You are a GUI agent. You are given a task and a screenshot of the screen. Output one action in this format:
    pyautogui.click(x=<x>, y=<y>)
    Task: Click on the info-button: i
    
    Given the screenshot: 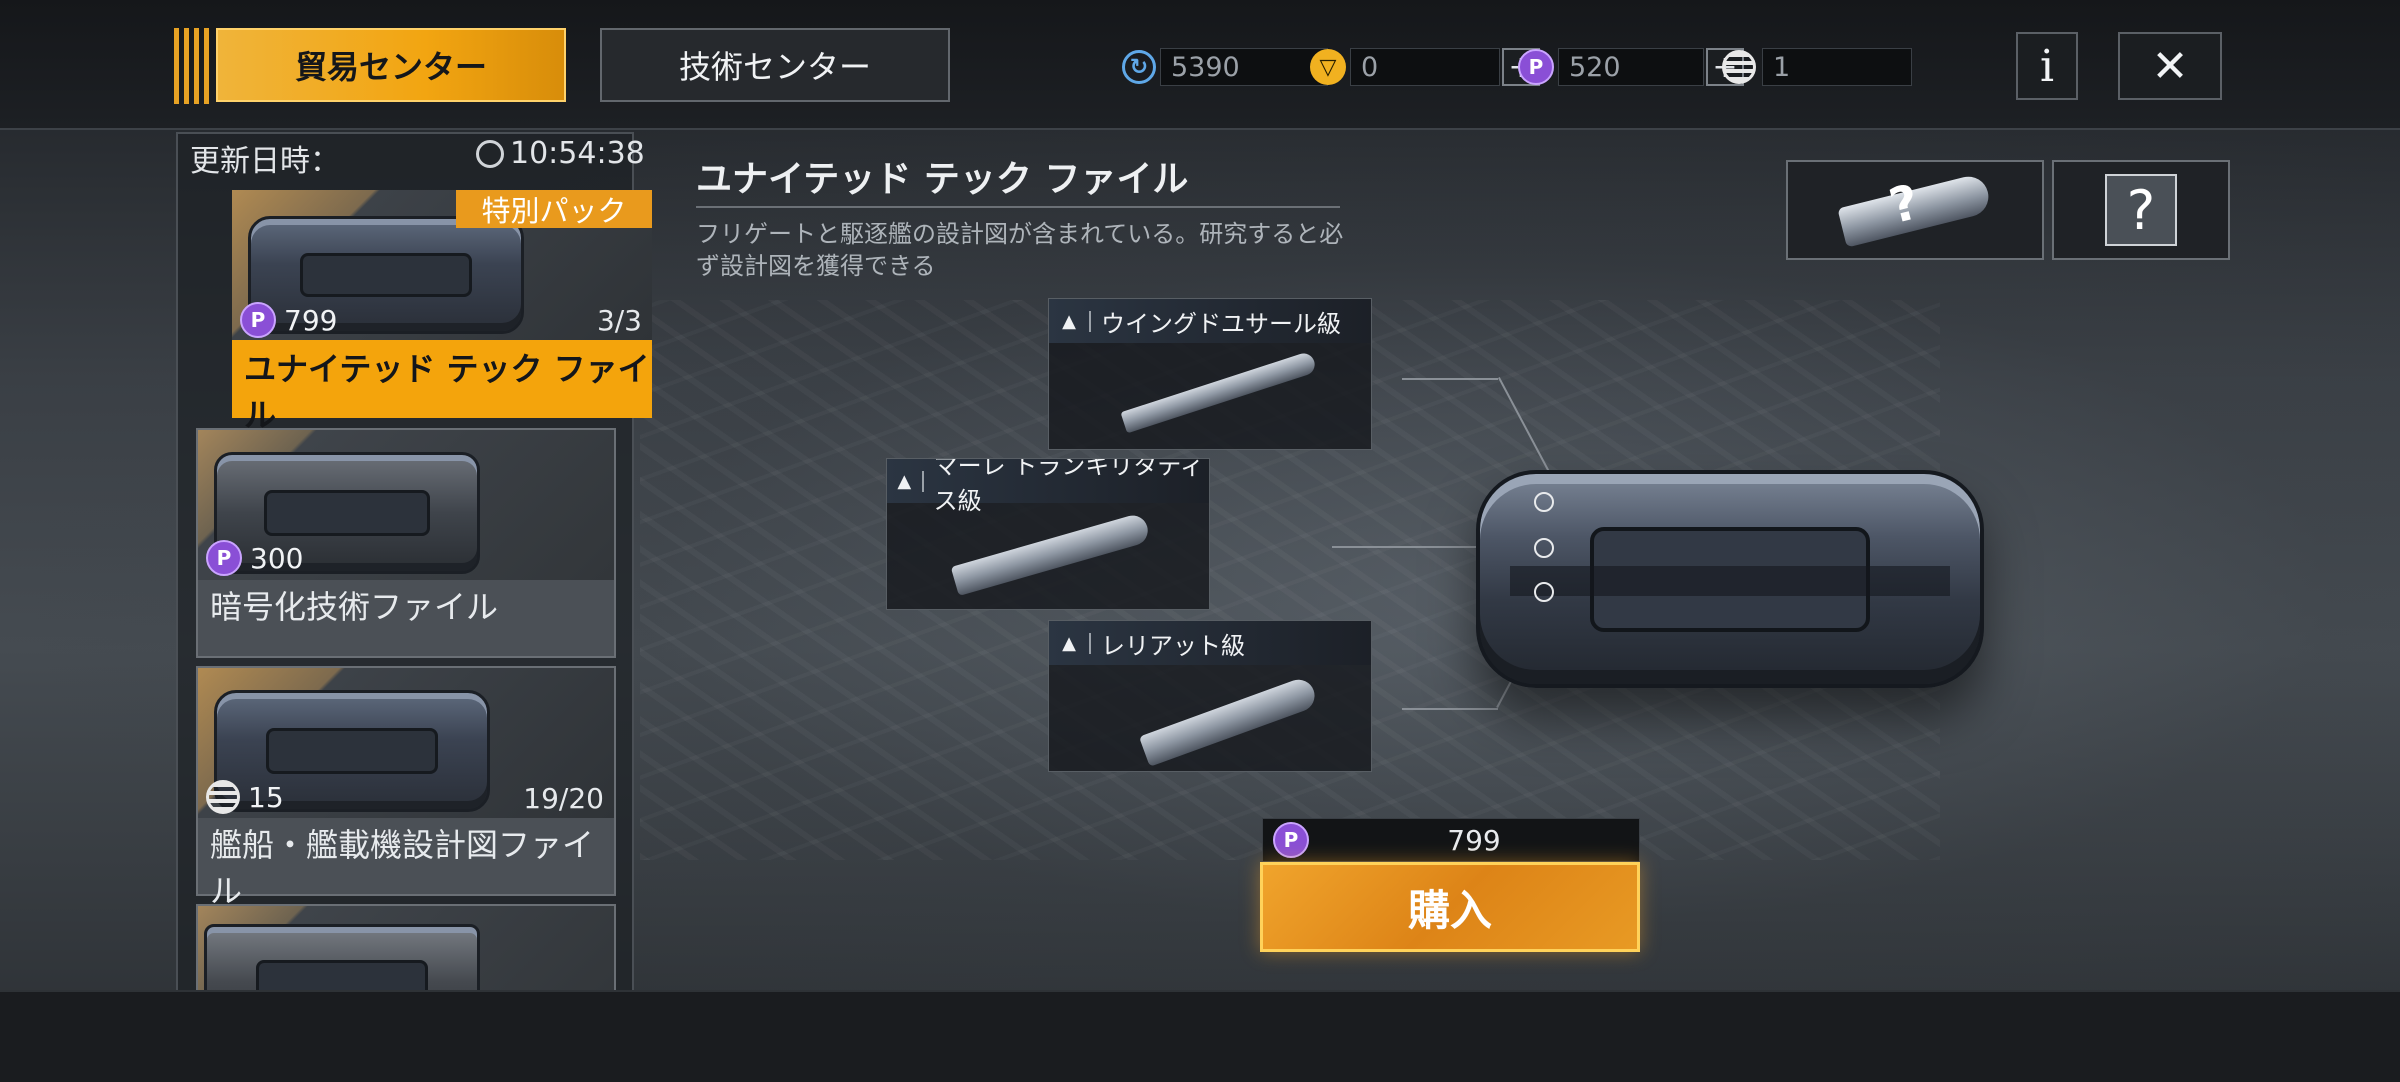 What is the action you would take?
    pyautogui.click(x=2047, y=66)
    